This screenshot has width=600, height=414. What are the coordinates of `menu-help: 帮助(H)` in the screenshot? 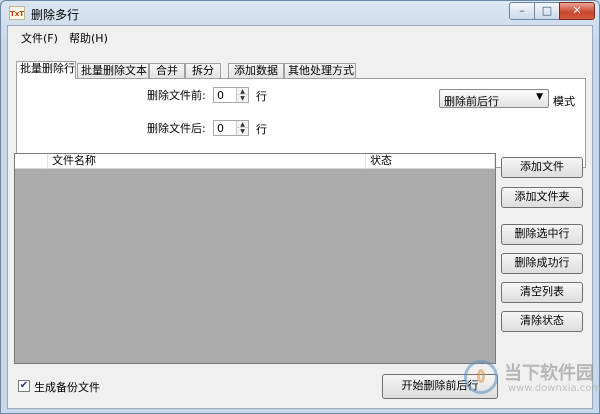 It's located at (88, 38).